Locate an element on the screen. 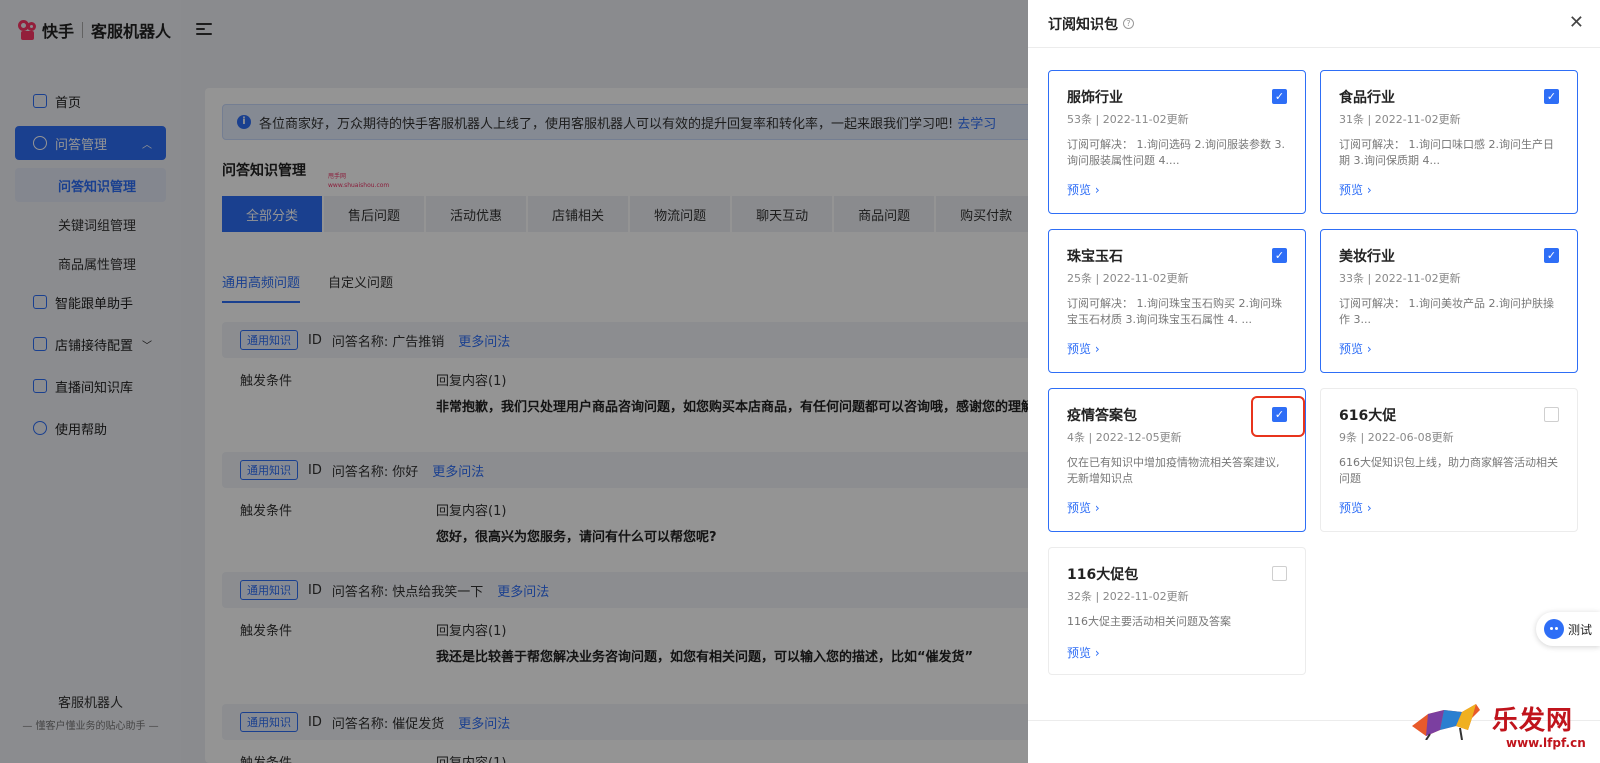 Image resolution: width=1600 pixels, height=763 pixels. test-button: 测试 is located at coordinates (1568, 629).